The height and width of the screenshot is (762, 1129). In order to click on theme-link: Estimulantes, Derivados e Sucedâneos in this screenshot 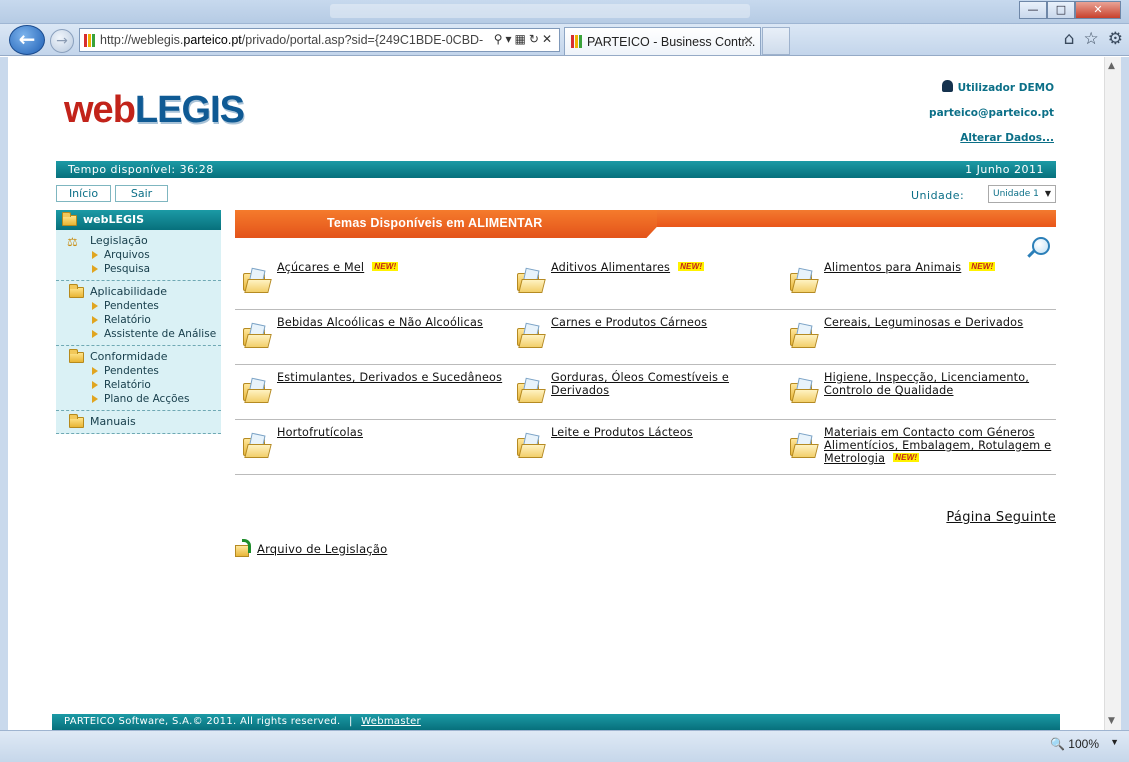, I will do `click(389, 377)`.